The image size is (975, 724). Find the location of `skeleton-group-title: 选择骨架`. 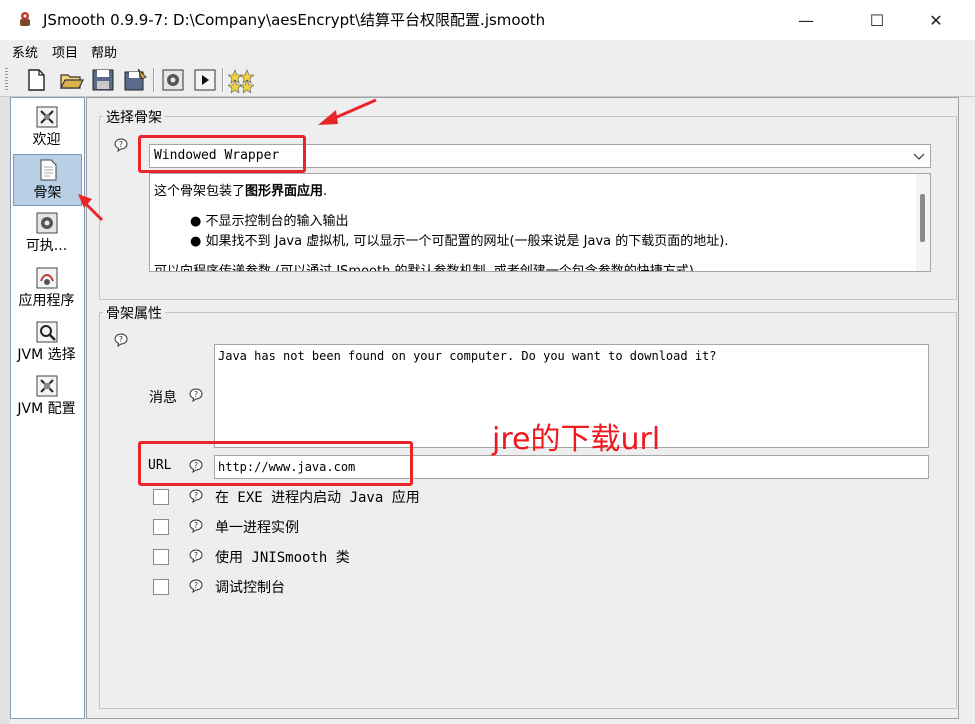

skeleton-group-title: 选择骨架 is located at coordinates (134, 117).